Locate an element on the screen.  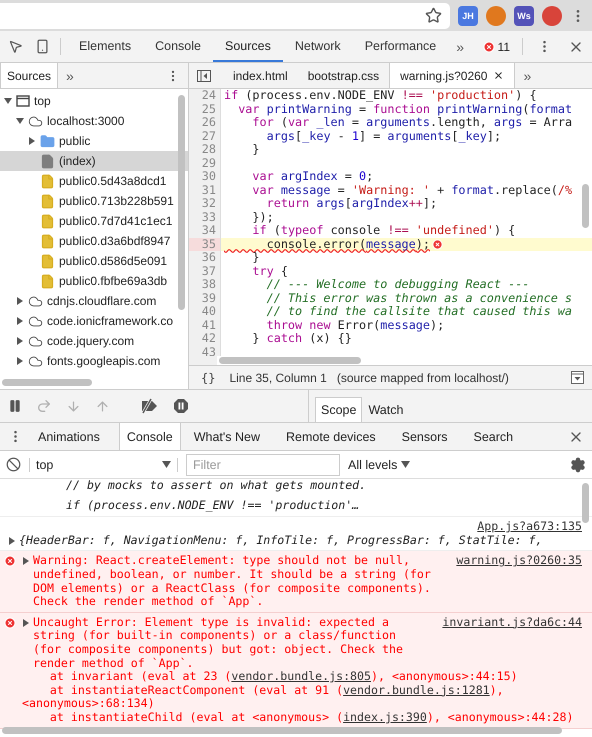
source-link: App.js?a673:135 is located at coordinates (529, 527).